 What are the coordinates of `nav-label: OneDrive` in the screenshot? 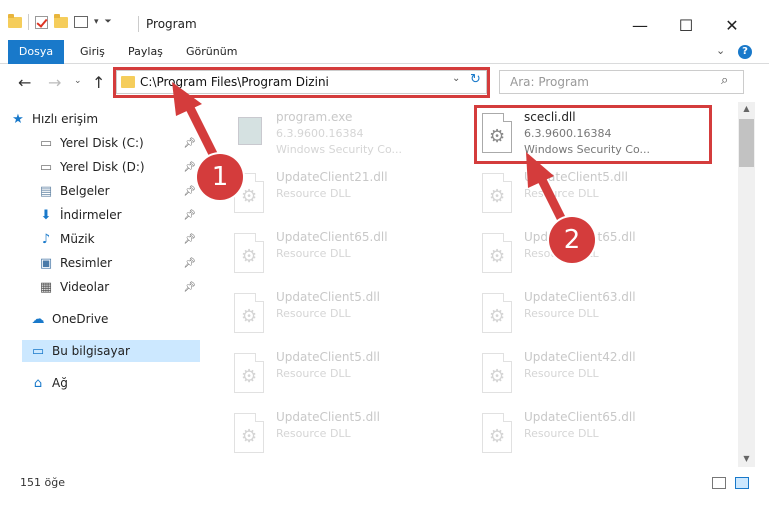 It's located at (80, 319).